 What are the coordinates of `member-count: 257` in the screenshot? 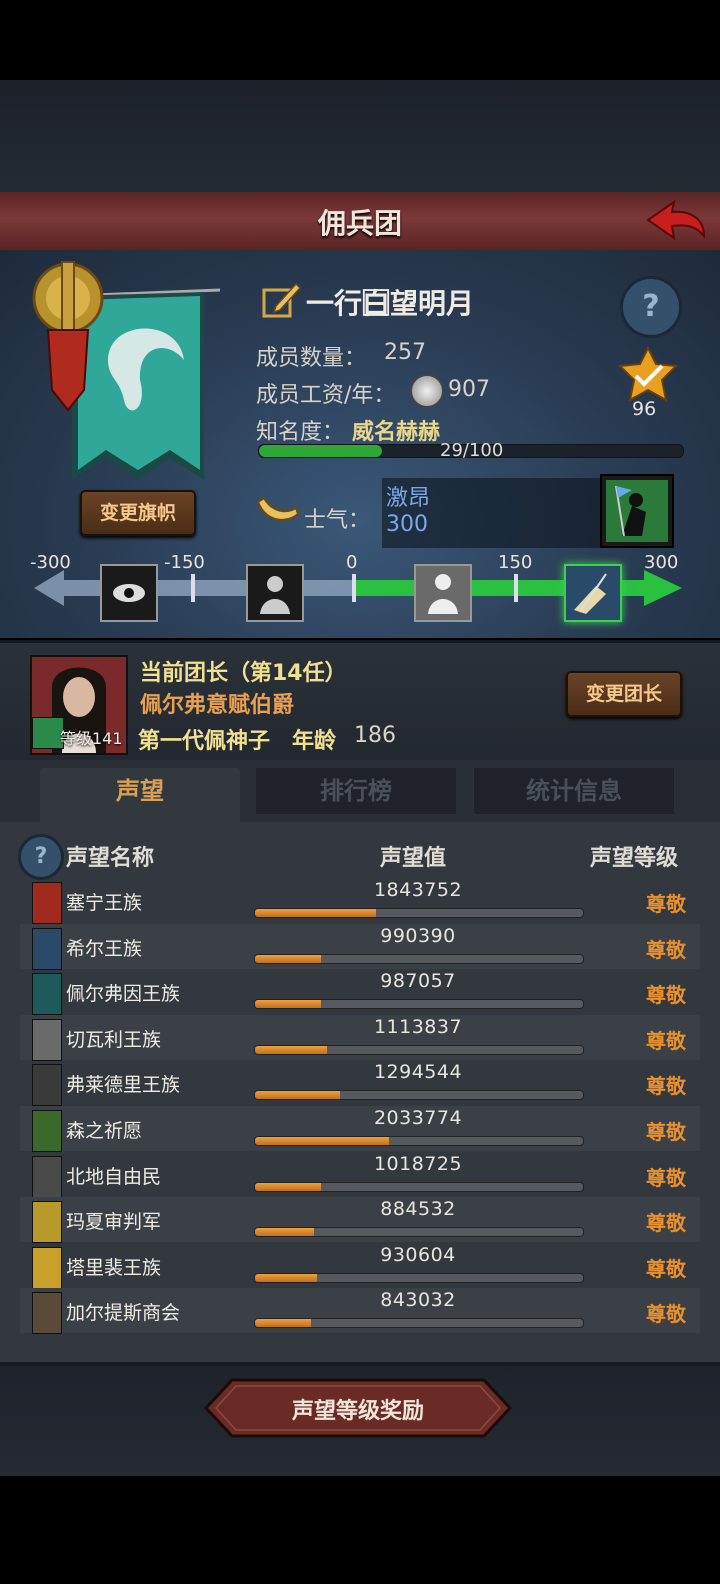 It's located at (405, 352).